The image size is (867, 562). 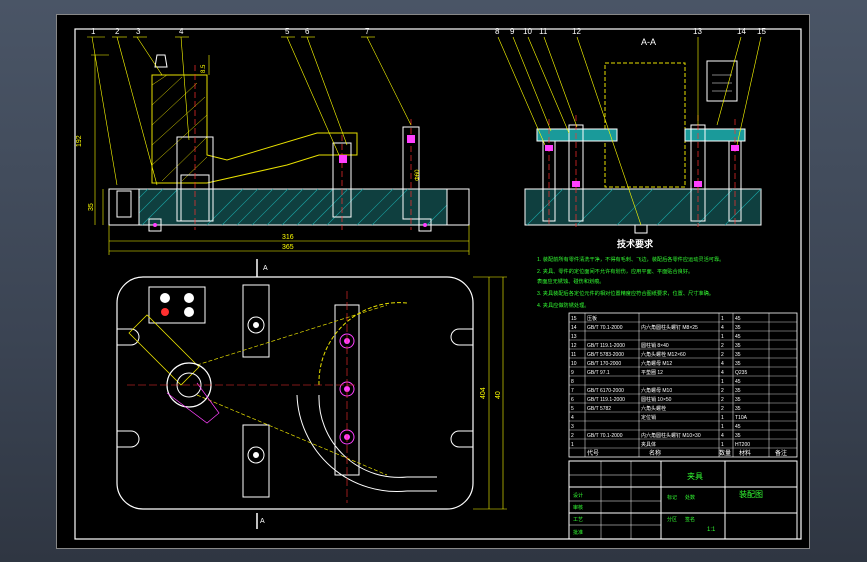 What do you see at coordinates (572, 409) in the screenshot?
I see `bom-cell: 5` at bounding box center [572, 409].